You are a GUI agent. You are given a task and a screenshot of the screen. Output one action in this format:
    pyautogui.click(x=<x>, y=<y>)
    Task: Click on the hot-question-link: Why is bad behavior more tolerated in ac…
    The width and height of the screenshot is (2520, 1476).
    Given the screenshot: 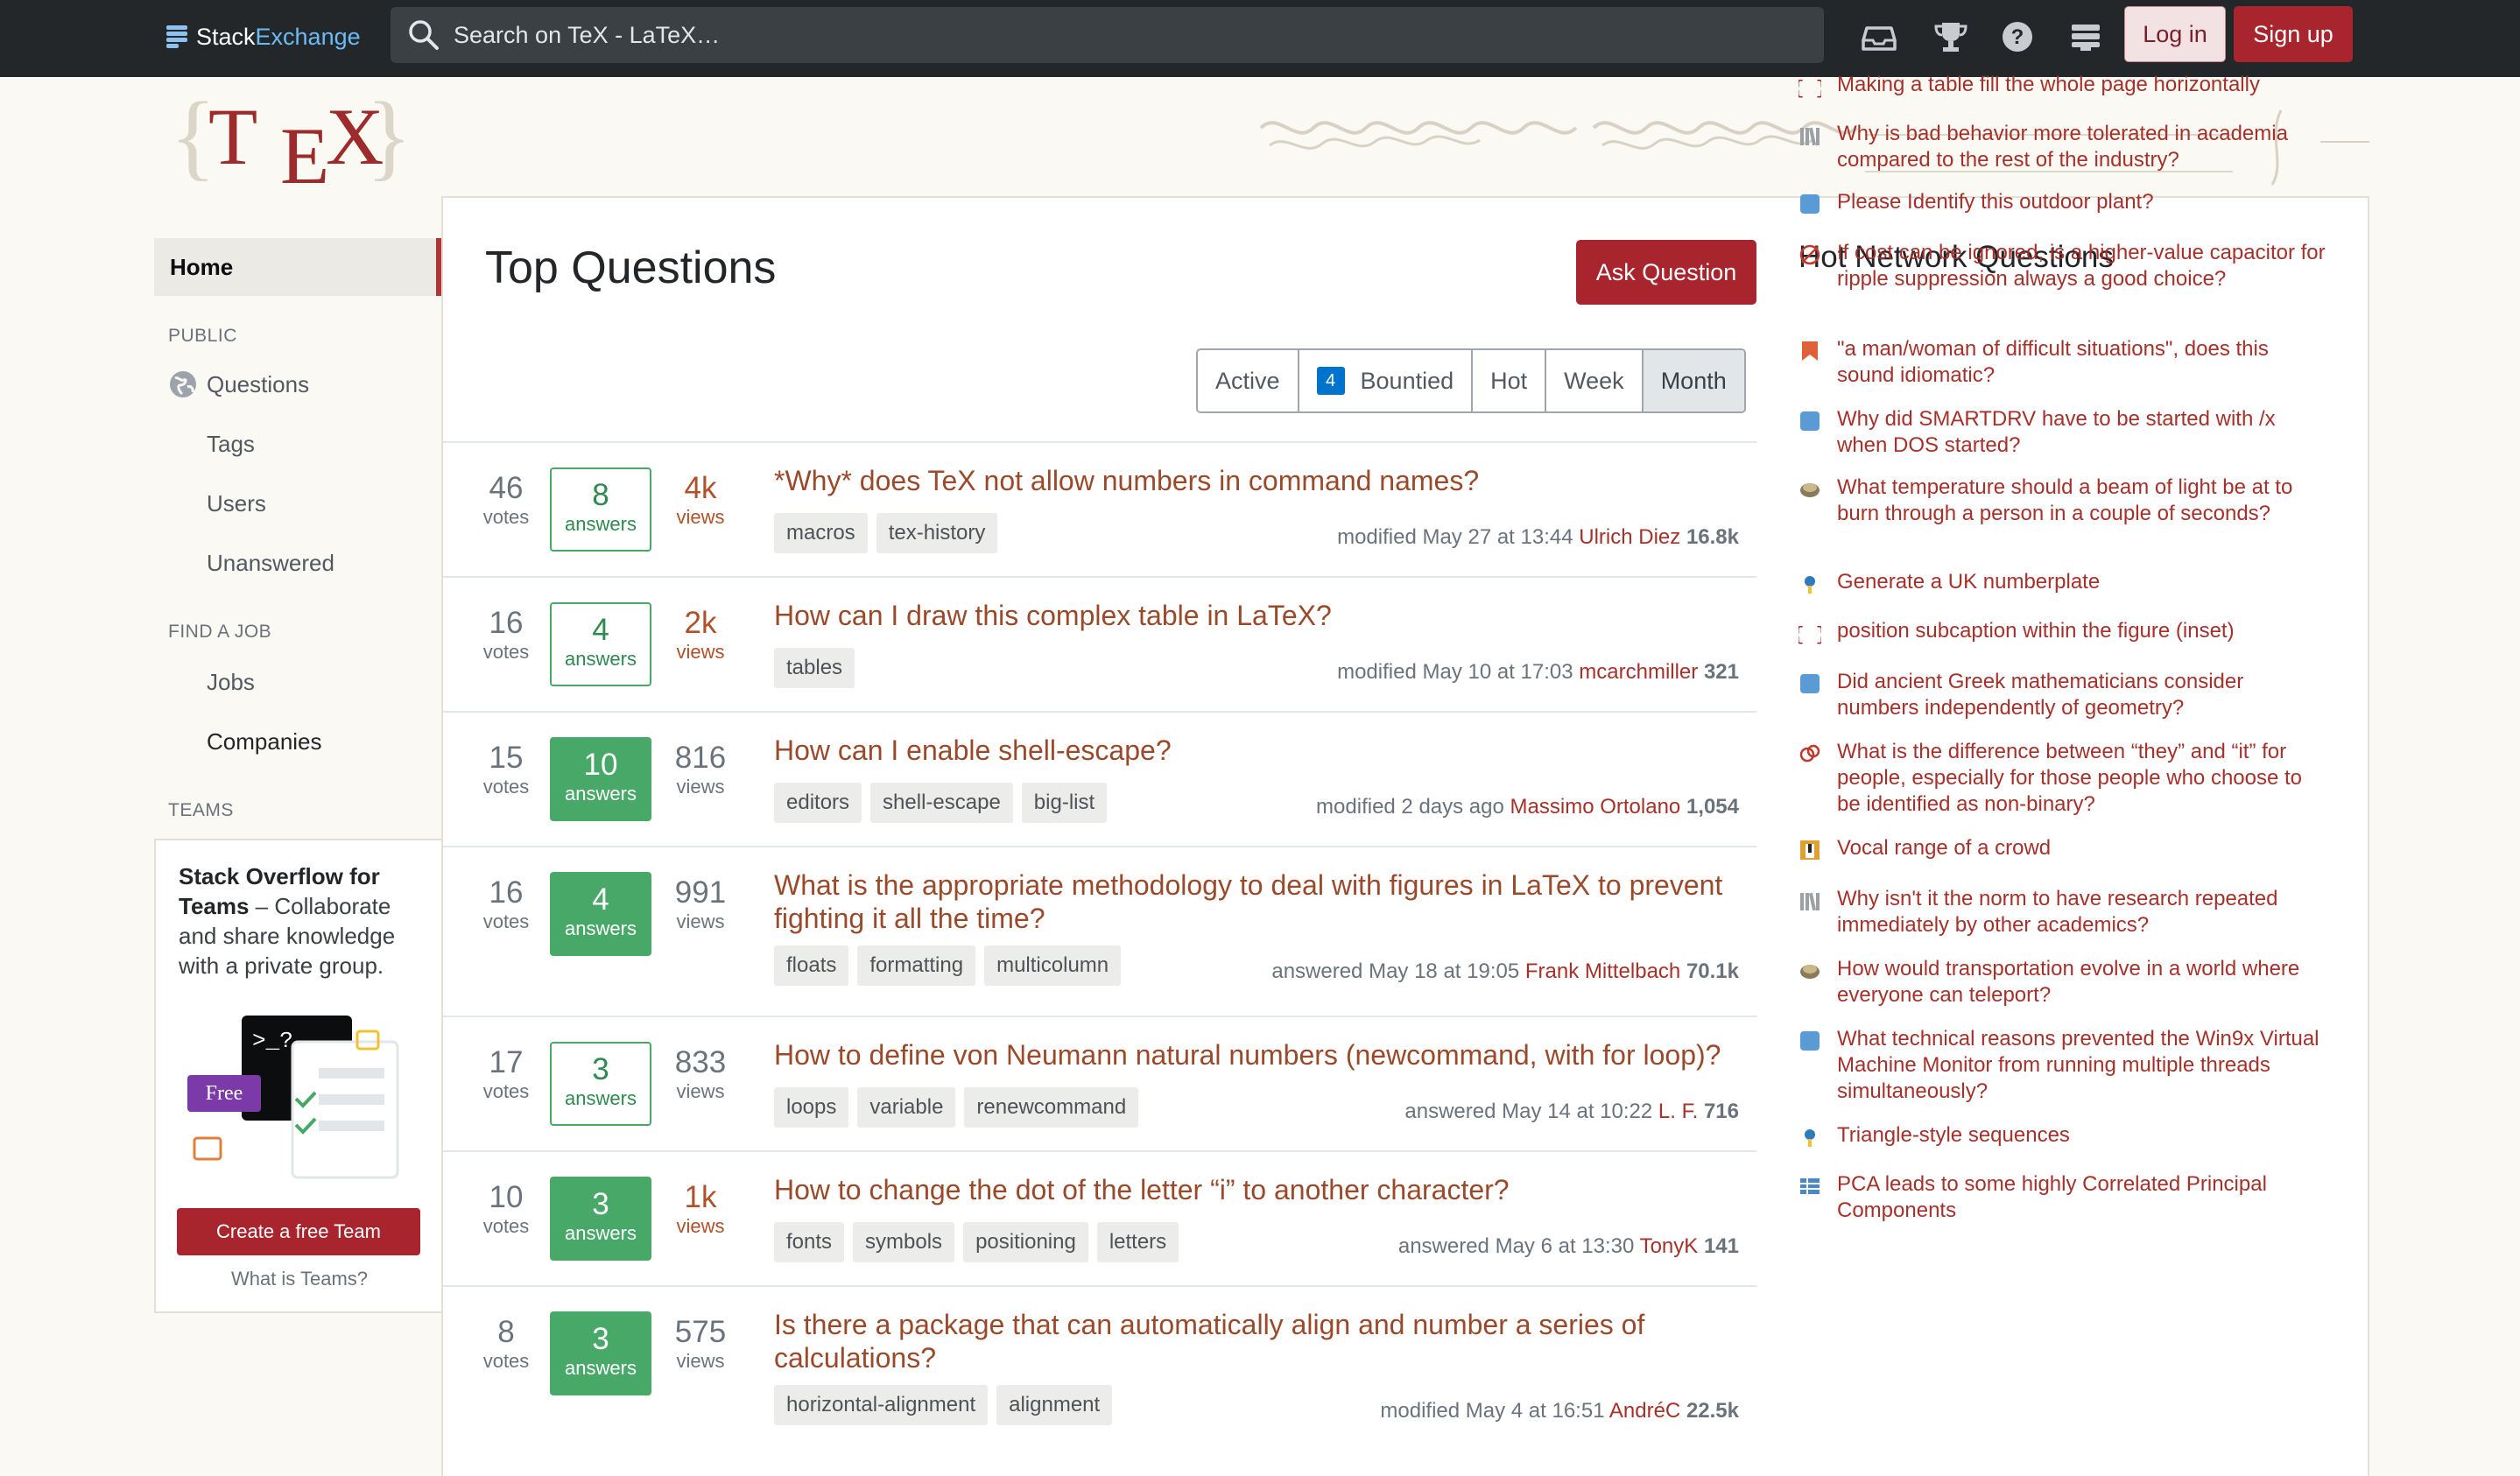 What is the action you would take?
    pyautogui.click(x=2082, y=147)
    